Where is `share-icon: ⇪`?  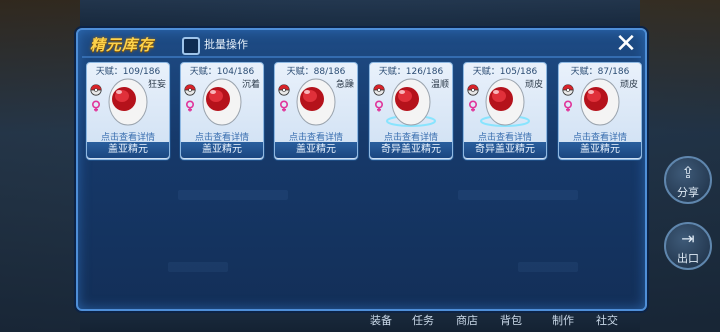
share-icon: ⇪ is located at coordinates (688, 172).